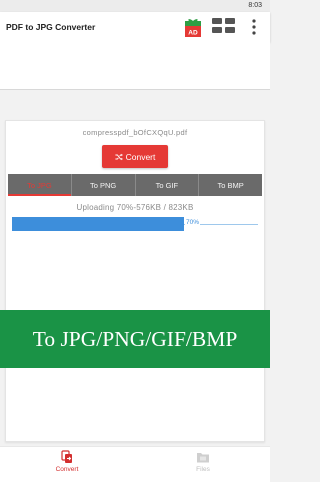 The width and height of the screenshot is (320, 482). Describe the element at coordinates (51, 27) in the screenshot. I see `app-title: PDF to JPG Converter` at that location.